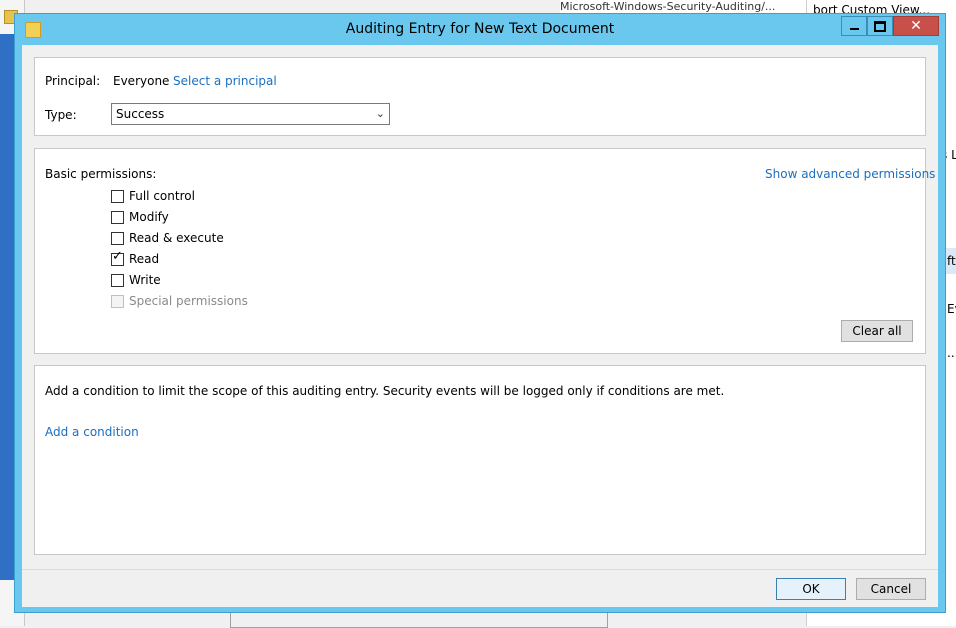 This screenshot has width=956, height=628. I want to click on maximize-button, so click(880, 26).